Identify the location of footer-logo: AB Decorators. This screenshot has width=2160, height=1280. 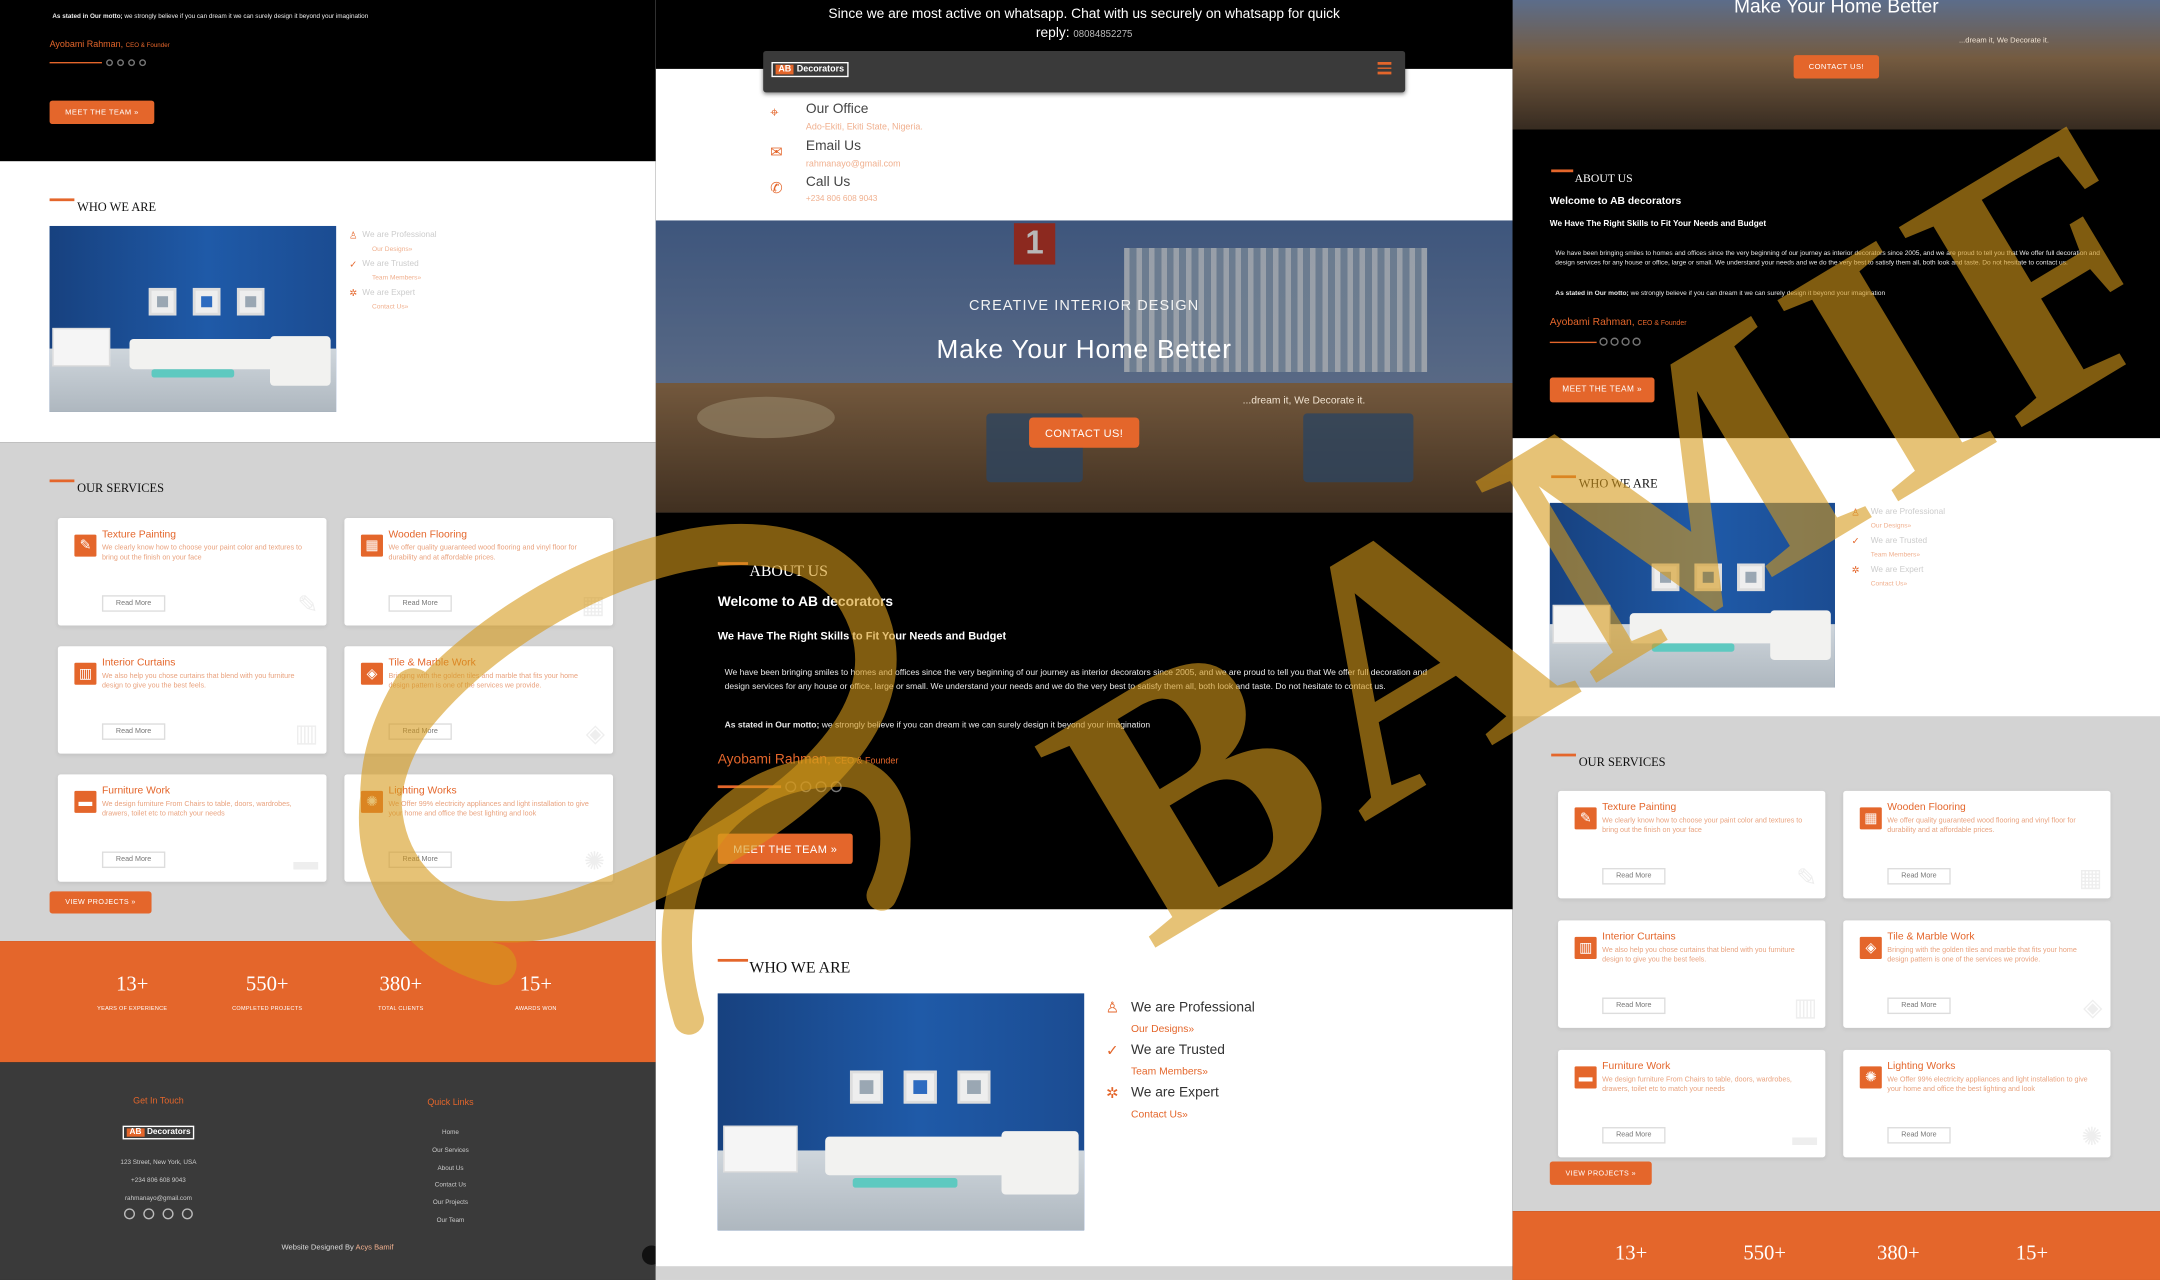
(158, 1132).